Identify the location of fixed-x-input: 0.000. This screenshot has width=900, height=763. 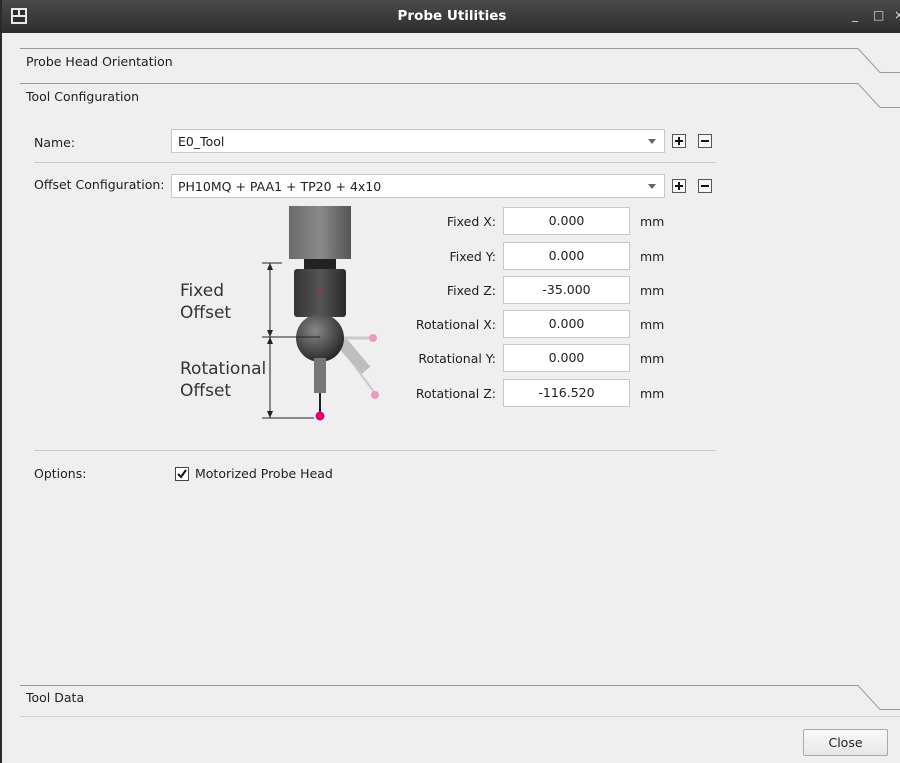
(566, 221).